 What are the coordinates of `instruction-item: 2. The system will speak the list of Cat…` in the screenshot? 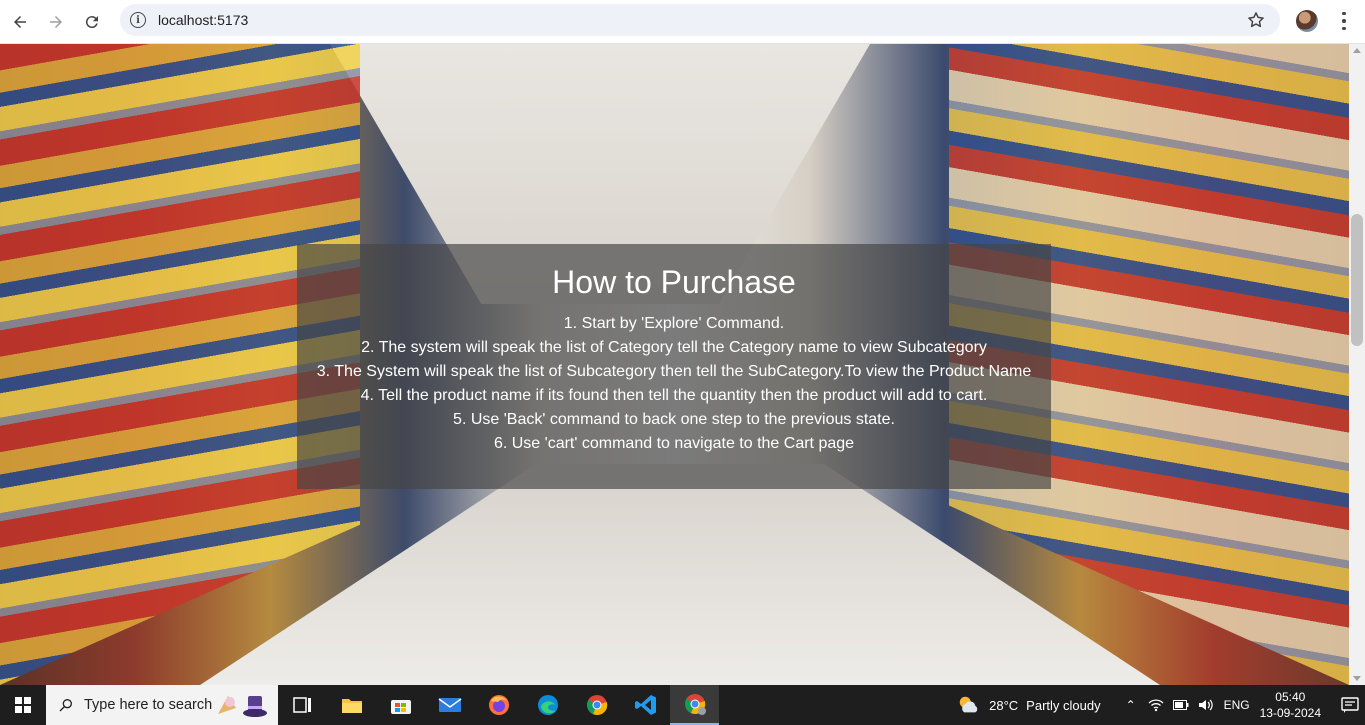 It's located at (674, 347).